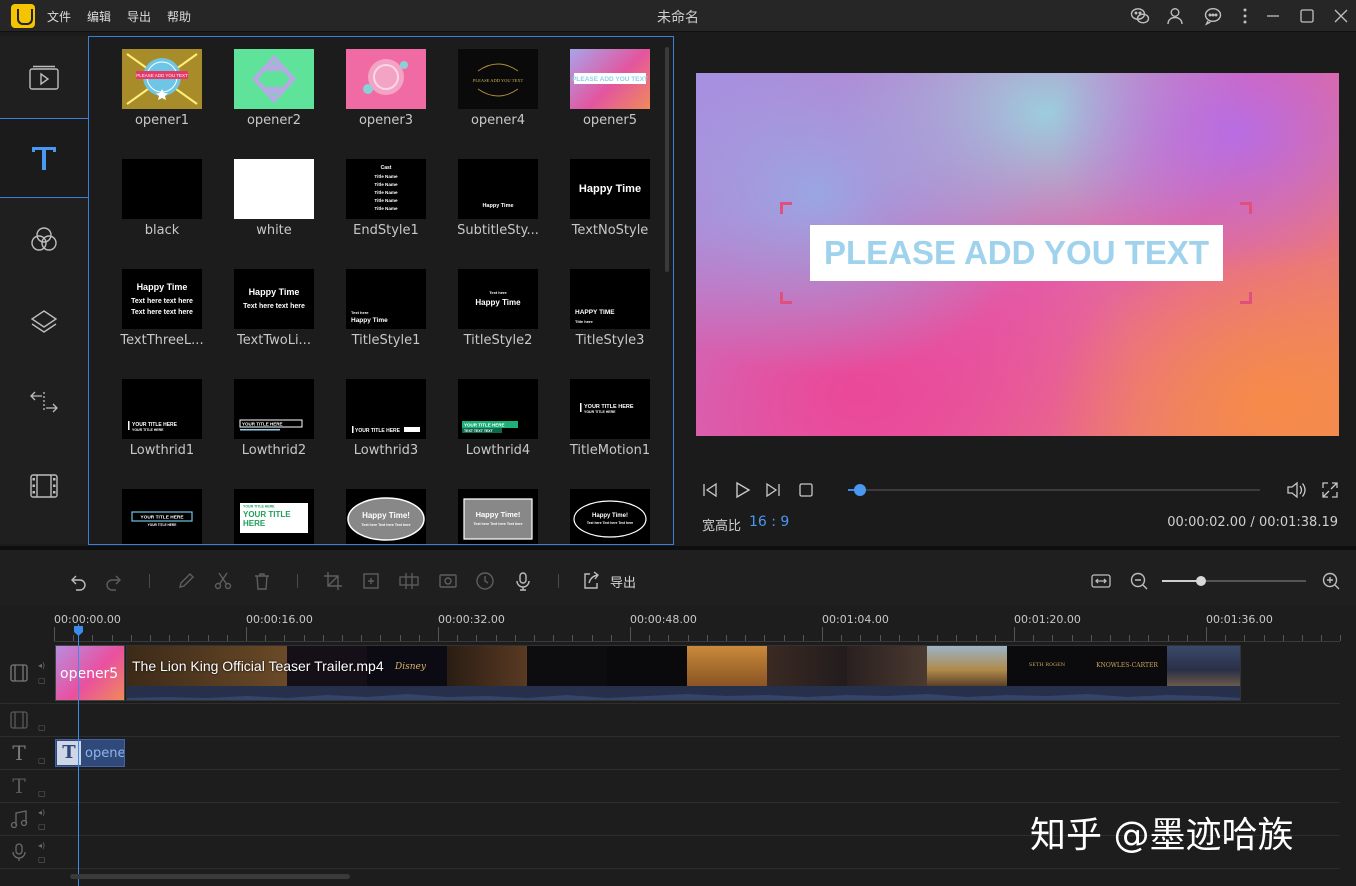 The width and height of the screenshot is (1356, 886). I want to click on template-lowthird4: YOUR TITLE HERE TEXT TEXT TEXT Lowthrid4, so click(498, 429).